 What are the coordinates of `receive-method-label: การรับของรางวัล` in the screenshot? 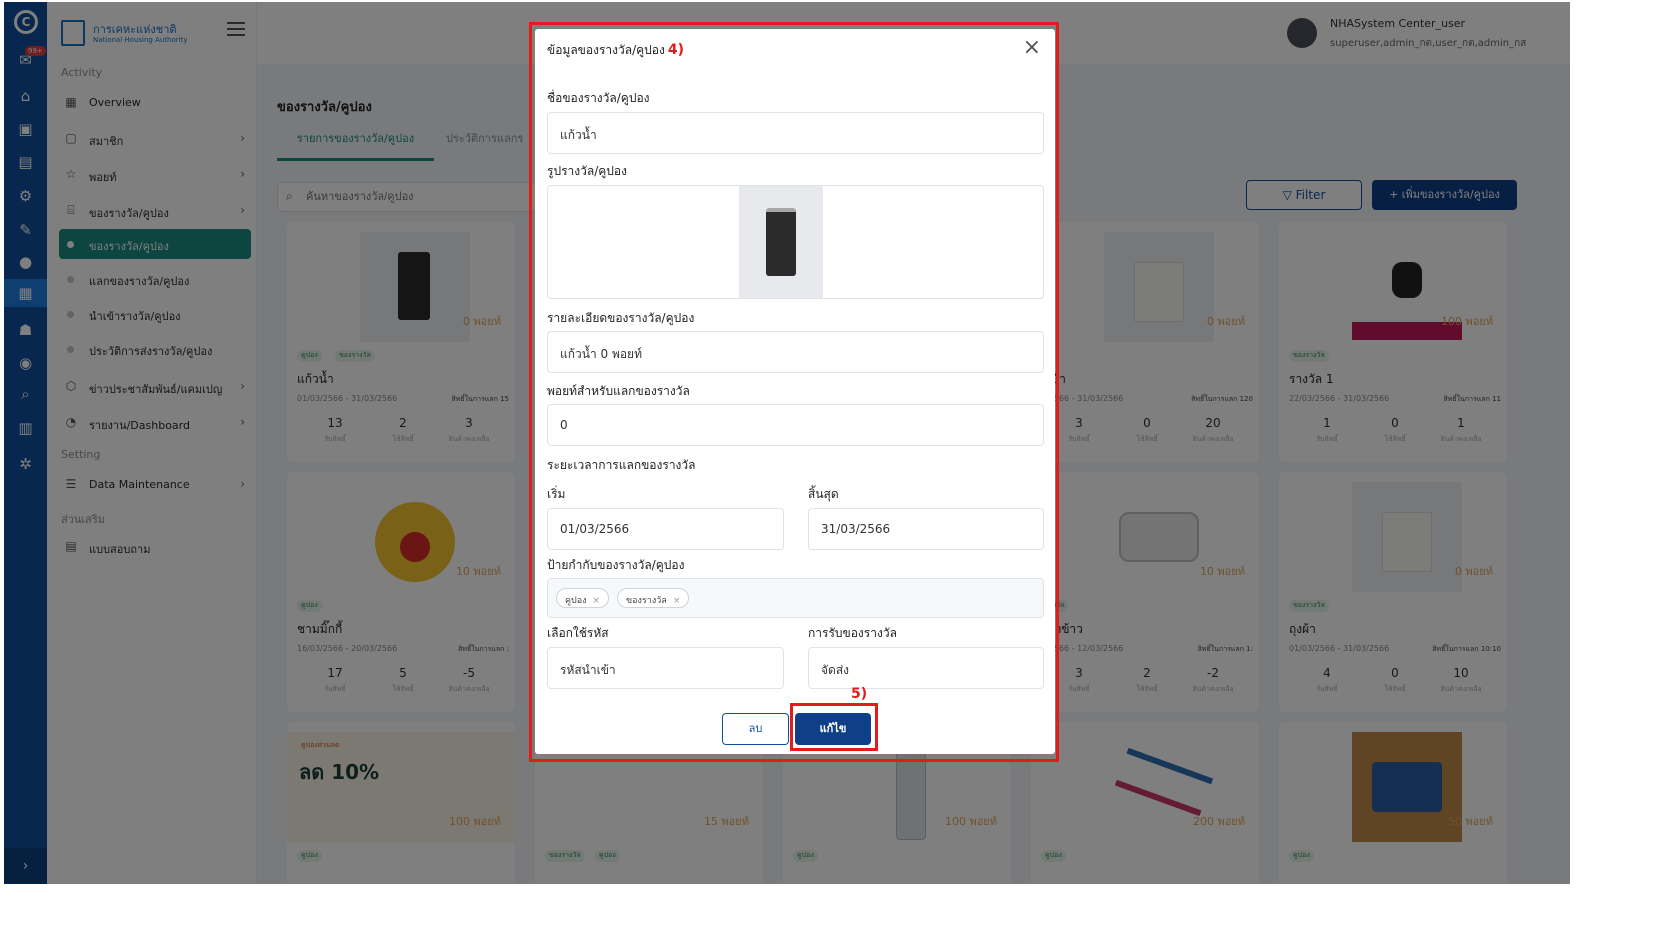 It's located at (852, 633).